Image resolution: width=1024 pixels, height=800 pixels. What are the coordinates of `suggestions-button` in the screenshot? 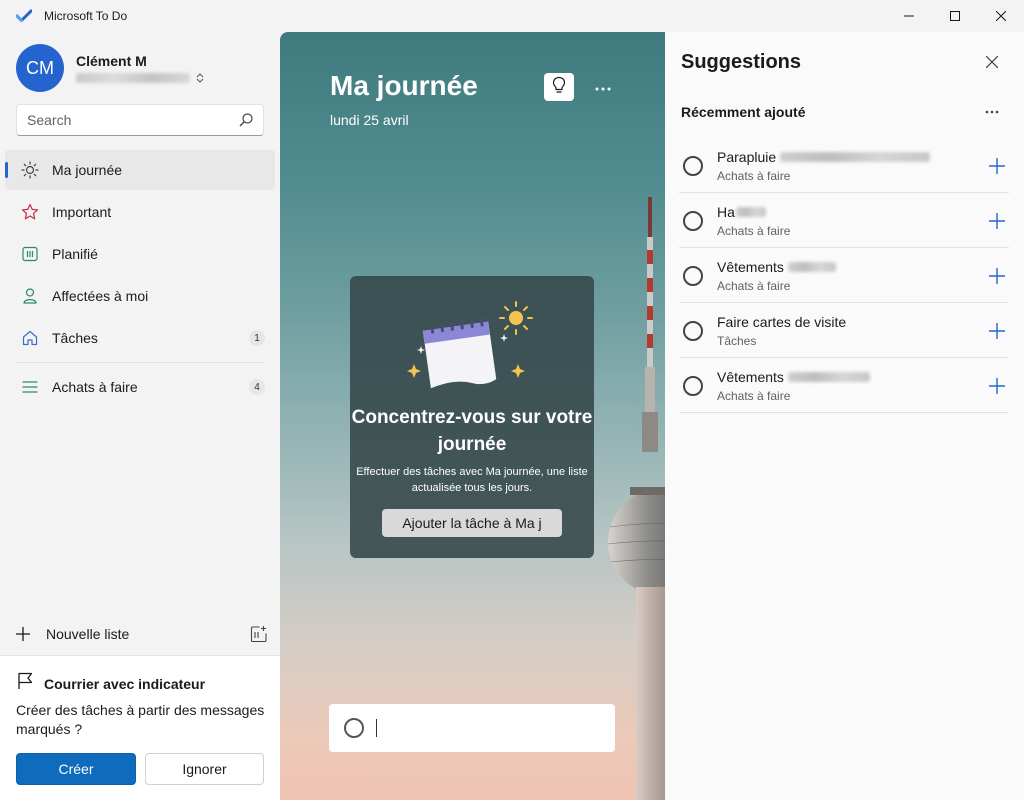 It's located at (559, 87).